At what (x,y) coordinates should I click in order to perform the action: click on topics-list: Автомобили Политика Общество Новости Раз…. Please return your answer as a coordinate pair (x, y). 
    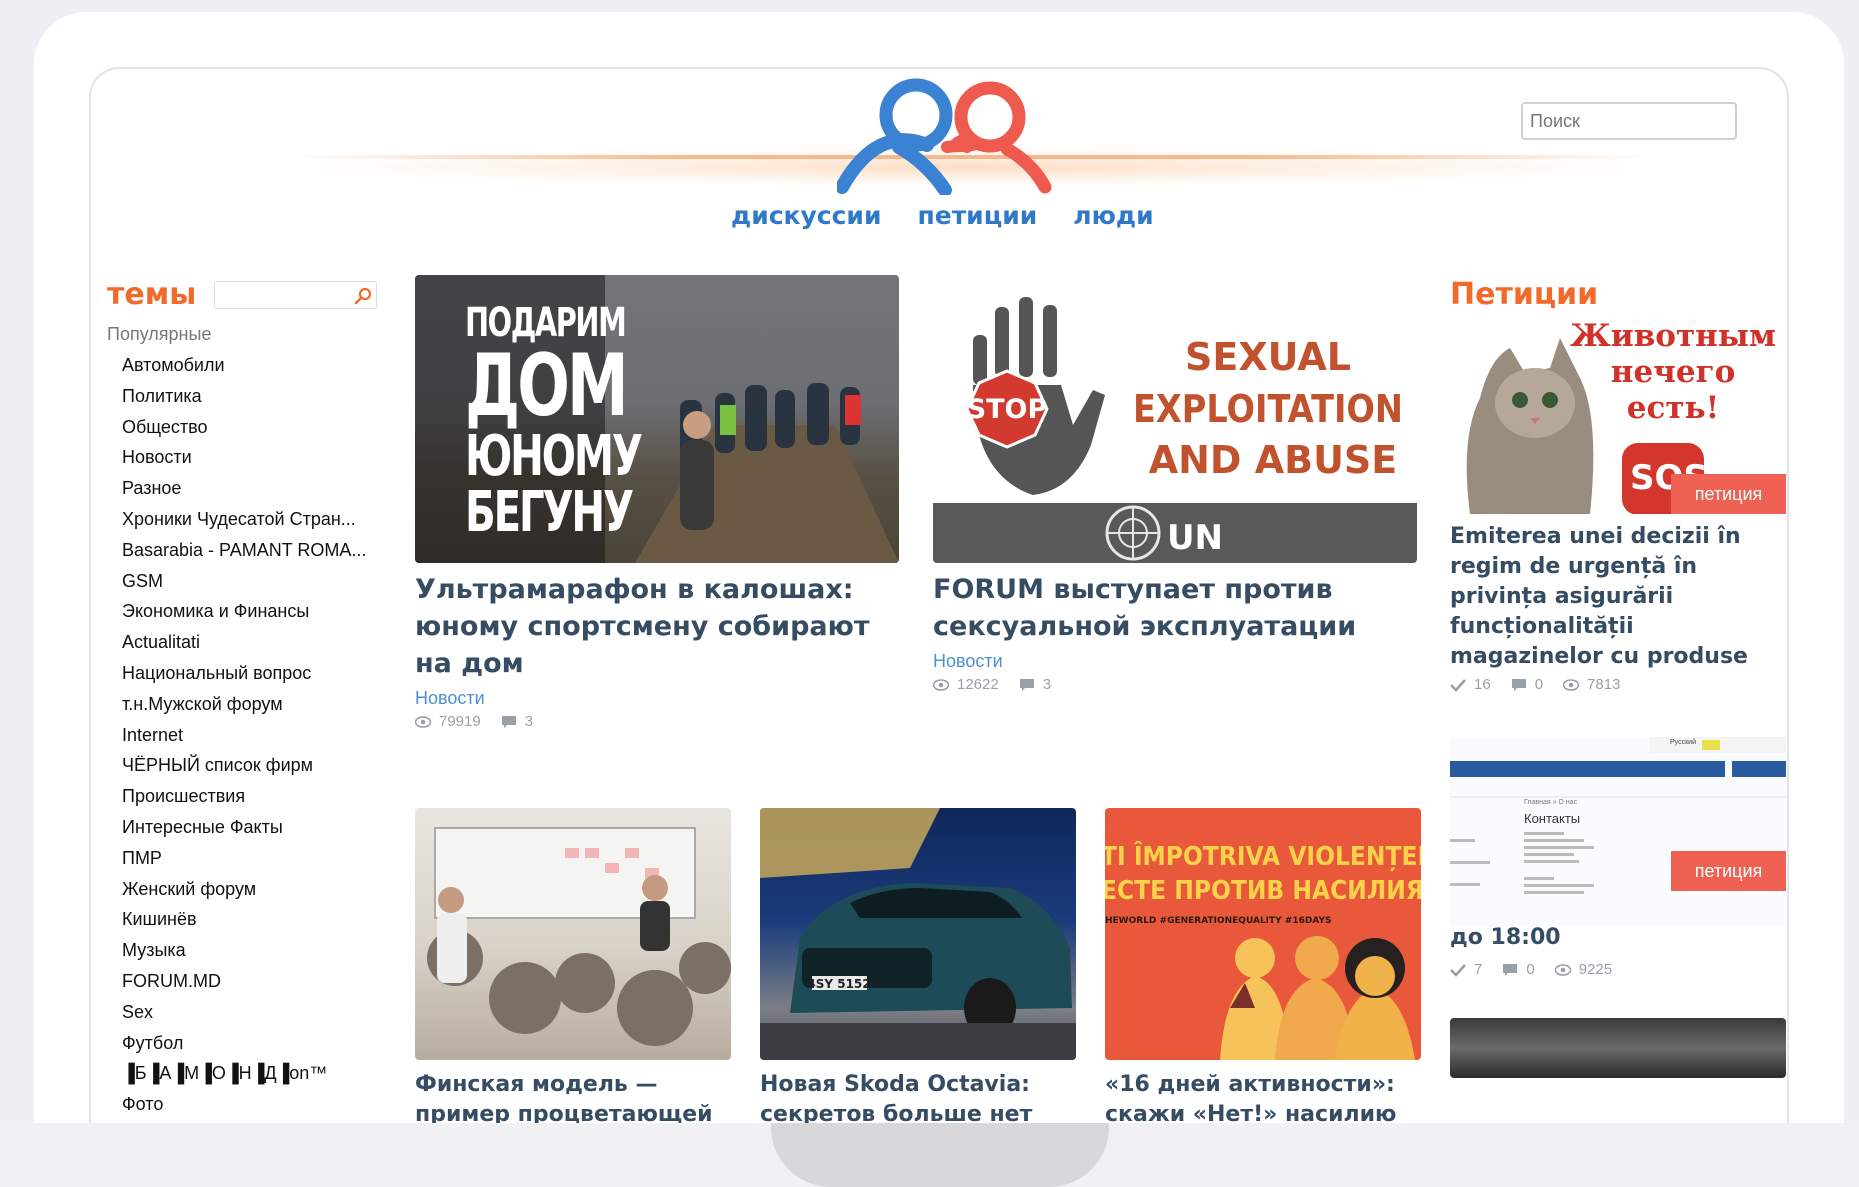
    Looking at the image, I should click on (249, 735).